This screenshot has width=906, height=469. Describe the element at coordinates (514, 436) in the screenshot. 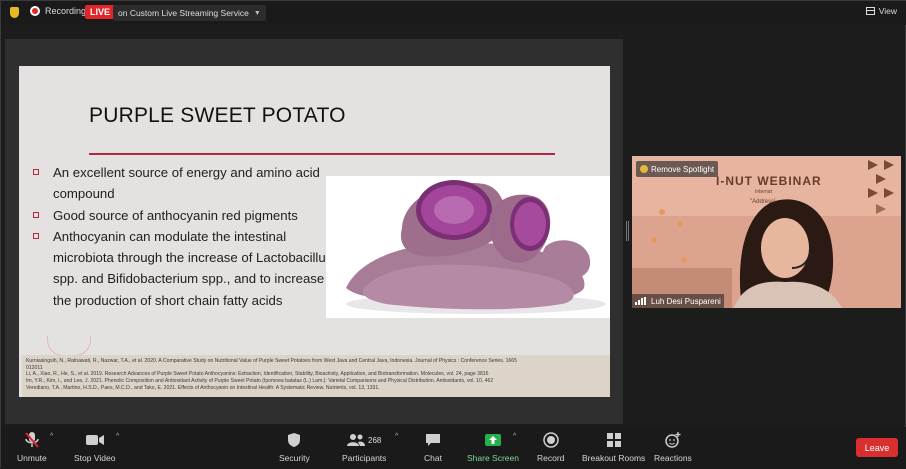

I see `share-options-caret-icon: ^` at that location.